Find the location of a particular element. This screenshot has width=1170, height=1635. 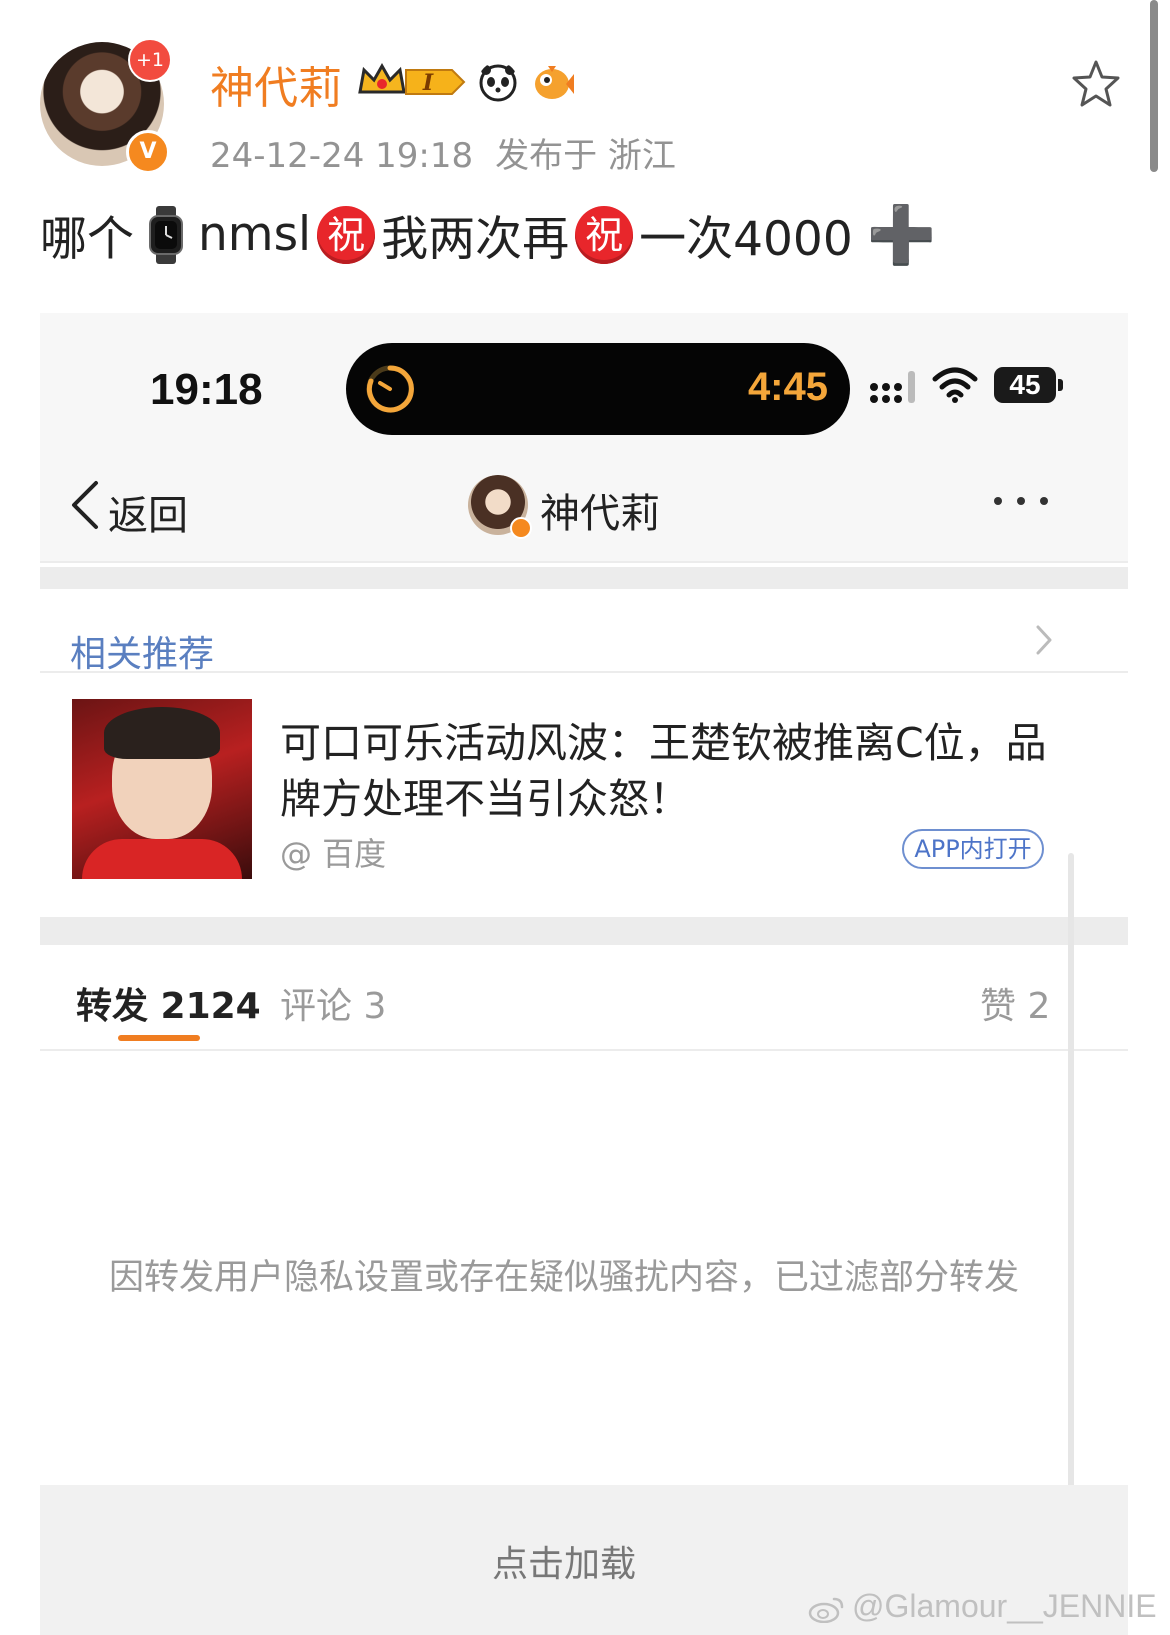

level-number: I is located at coordinates (428, 83).